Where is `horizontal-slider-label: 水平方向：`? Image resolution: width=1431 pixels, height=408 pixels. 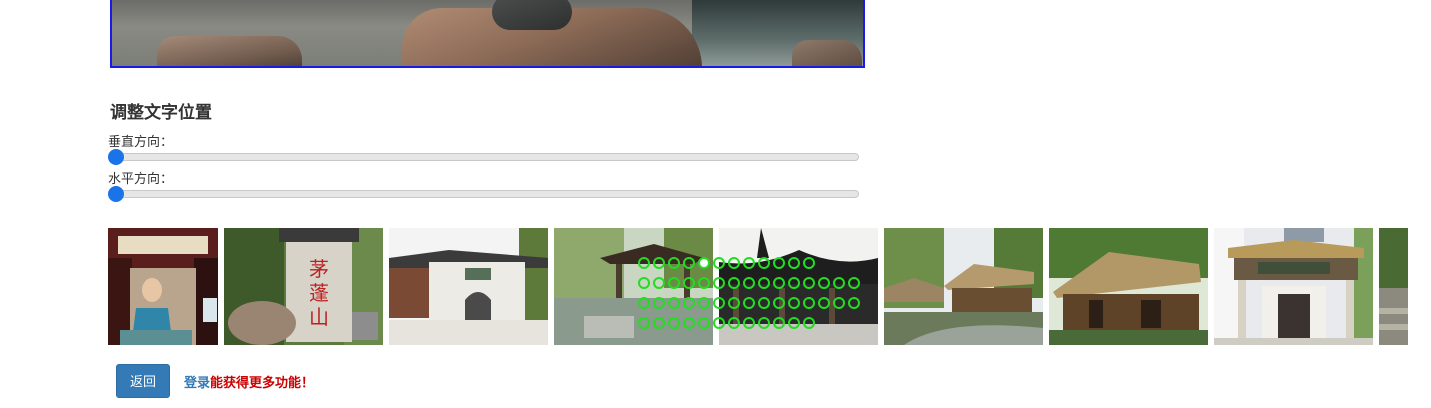
horizontal-slider-label: 水平方向： is located at coordinates (141, 179).